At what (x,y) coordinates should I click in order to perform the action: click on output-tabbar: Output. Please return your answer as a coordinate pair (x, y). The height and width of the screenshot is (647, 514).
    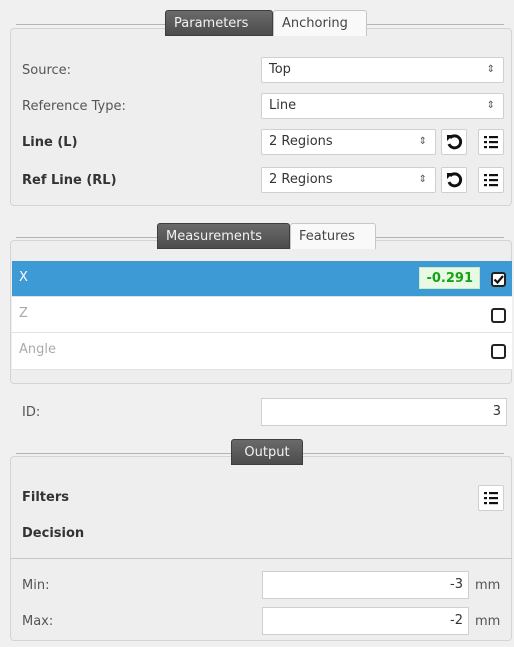
    Looking at the image, I should click on (257, 452).